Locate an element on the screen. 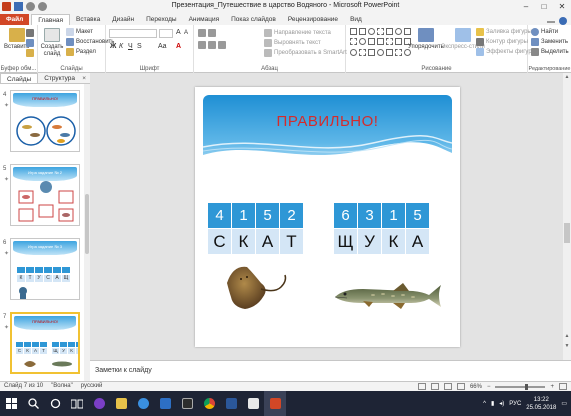 The width and height of the screenshot is (571, 416). underline-button: Ч is located at coordinates (130, 46).